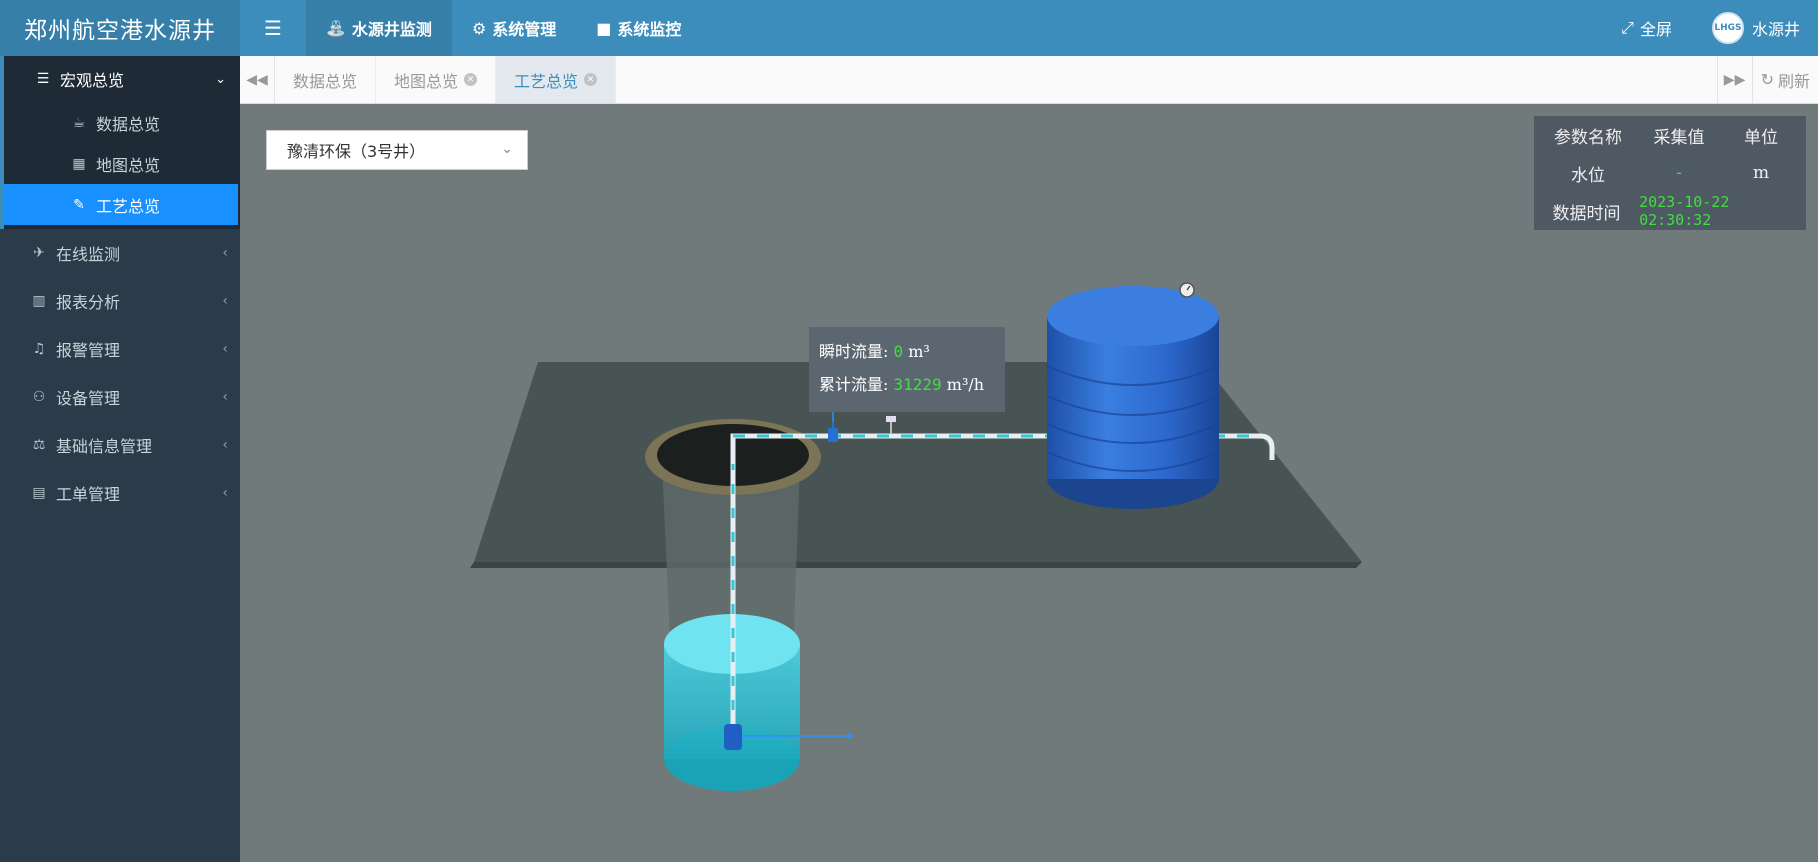 Image resolution: width=1818 pixels, height=862 pixels. Describe the element at coordinates (898, 351) in the screenshot. I see `instant-flow-value: 0` at that location.